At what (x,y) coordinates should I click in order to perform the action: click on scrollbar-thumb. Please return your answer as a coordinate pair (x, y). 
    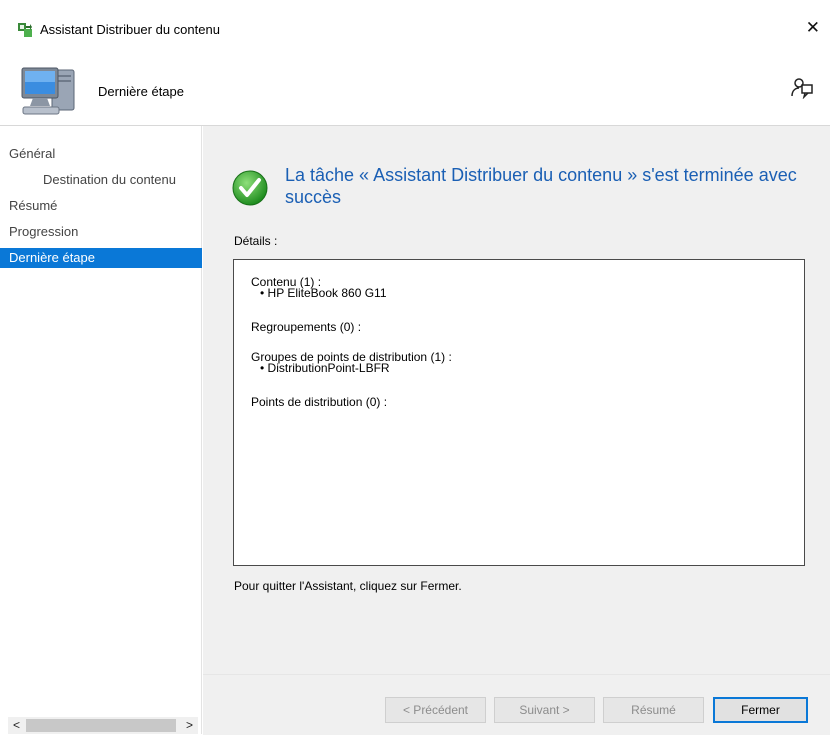
    Looking at the image, I should click on (101, 725).